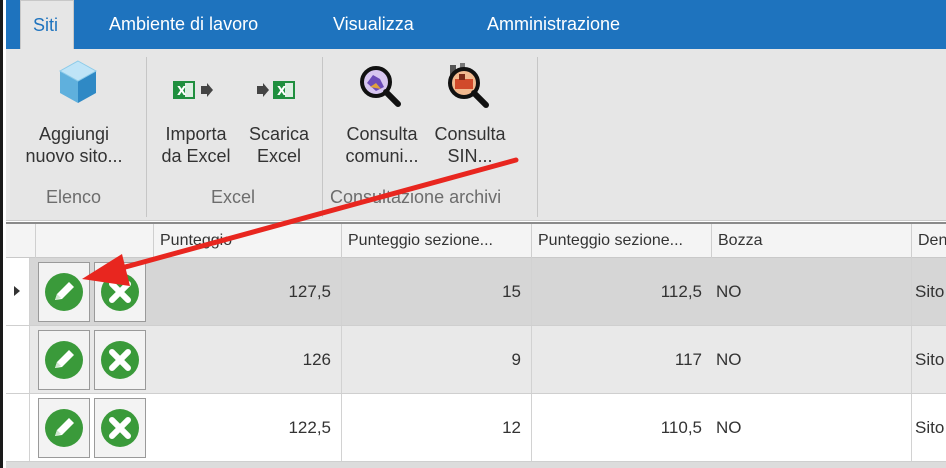 This screenshot has width=946, height=468. What do you see at coordinates (379, 88) in the screenshot?
I see `search-map-icon` at bounding box center [379, 88].